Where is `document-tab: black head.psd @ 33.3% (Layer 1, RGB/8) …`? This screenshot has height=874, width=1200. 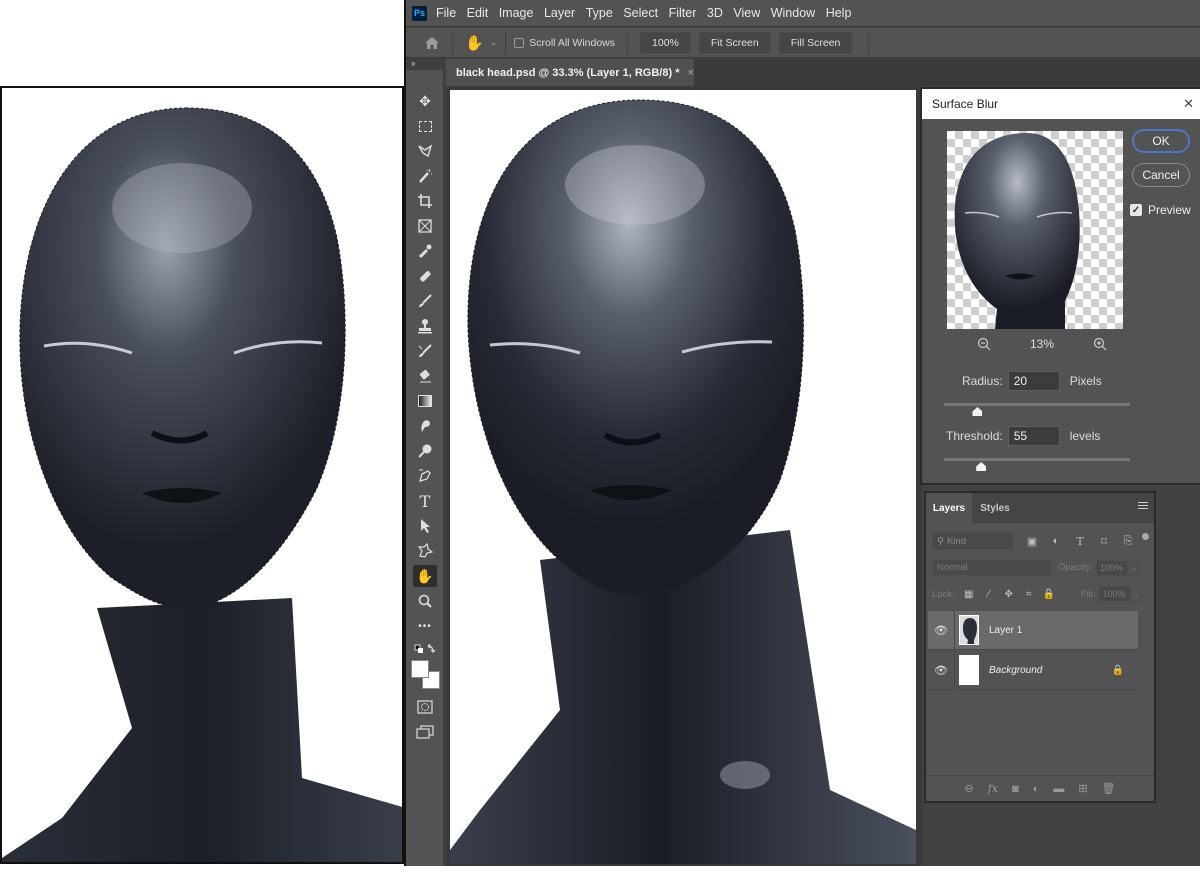 document-tab: black head.psd @ 33.3% (Layer 1, RGB/8) … is located at coordinates (570, 72).